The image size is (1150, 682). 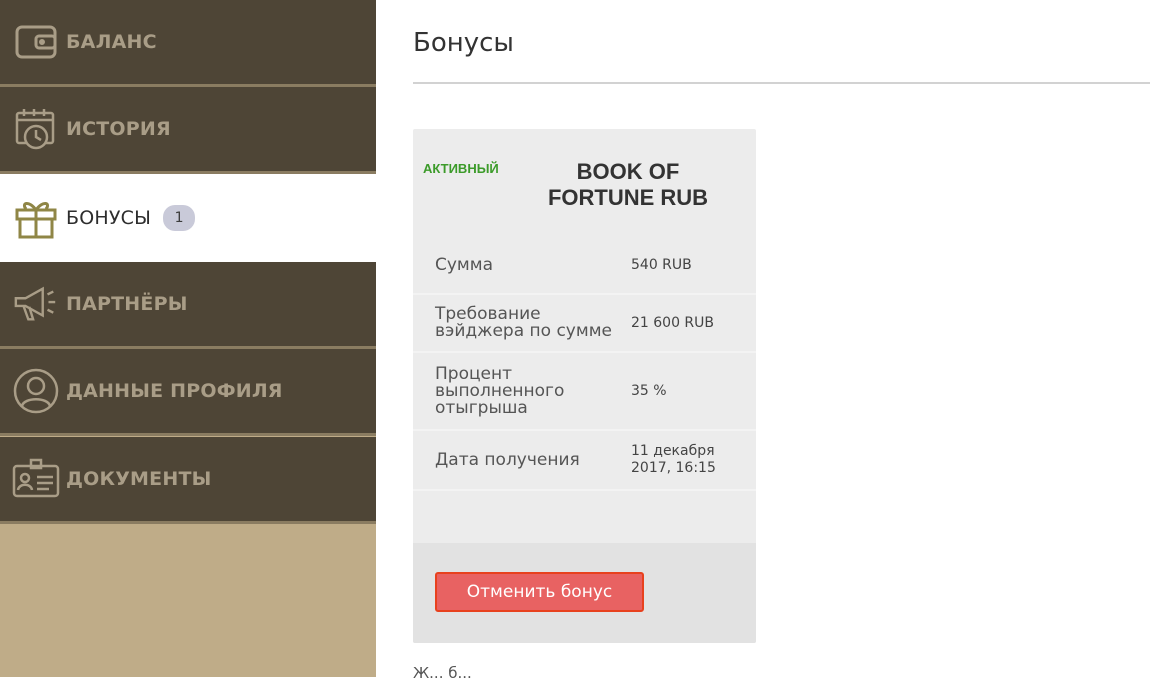 What do you see at coordinates (179, 218) in the screenshot?
I see `count-badge: 1` at bounding box center [179, 218].